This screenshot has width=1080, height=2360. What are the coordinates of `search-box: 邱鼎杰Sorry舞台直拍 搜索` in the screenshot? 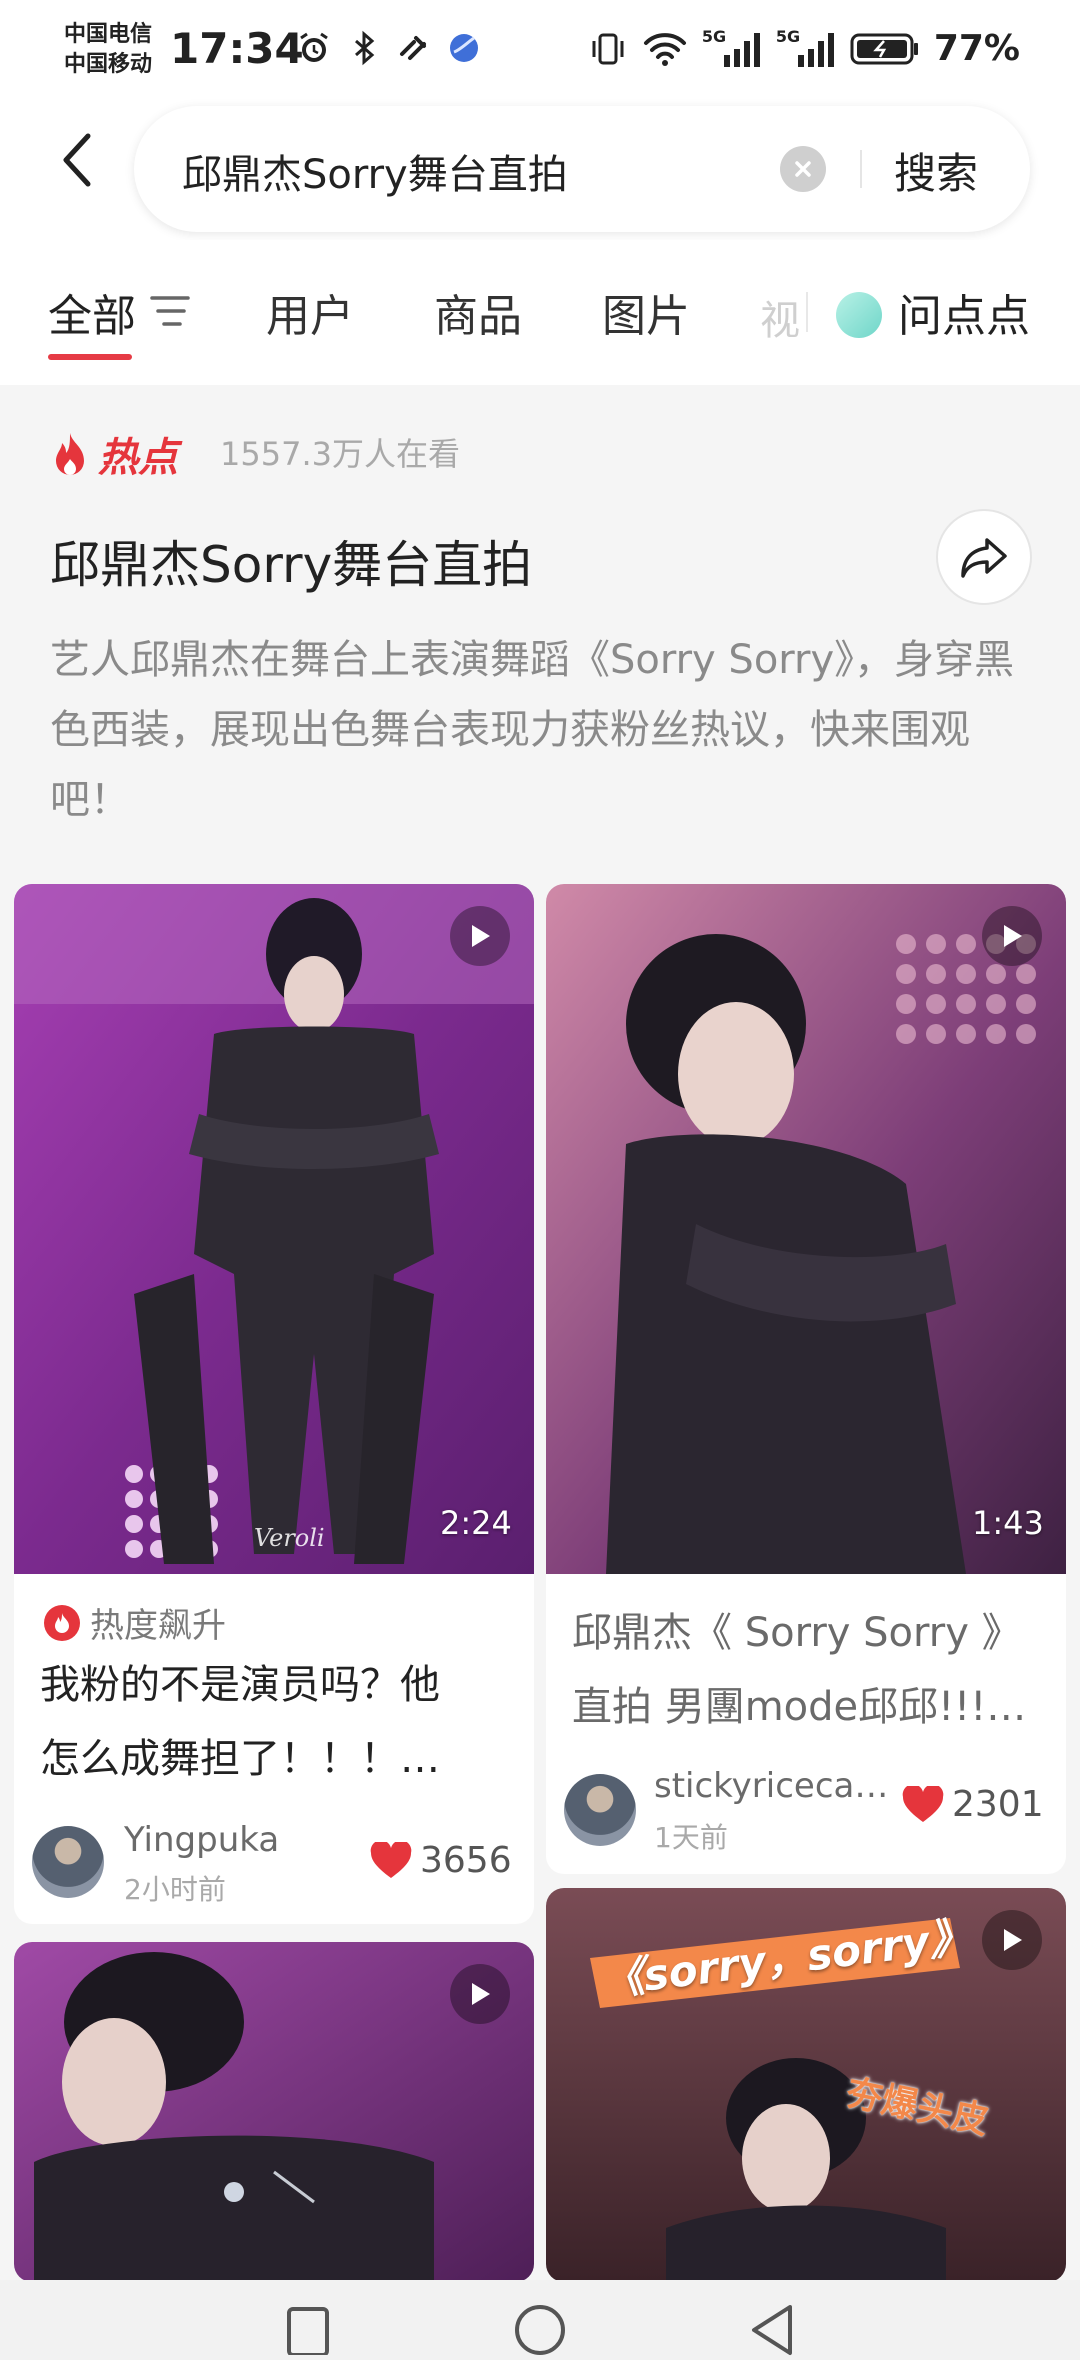 It's located at (582, 169).